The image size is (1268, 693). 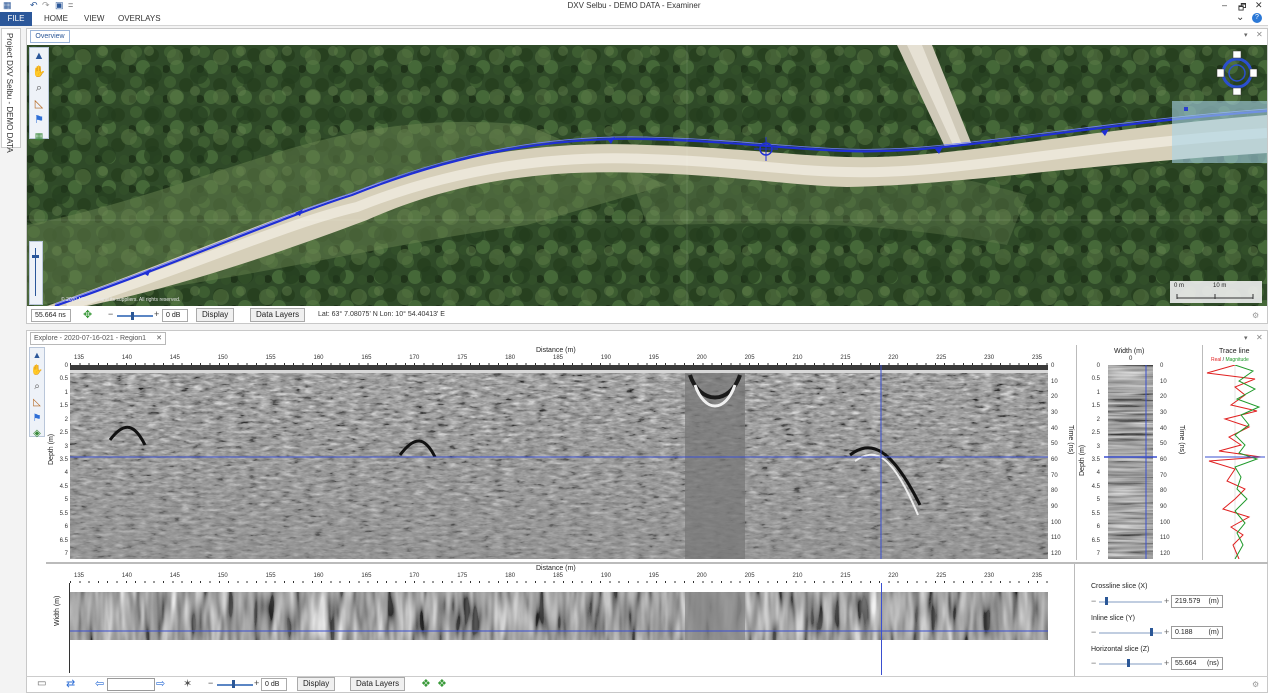 I want to click on axis-tick-label: 6, so click(x=66, y=527).